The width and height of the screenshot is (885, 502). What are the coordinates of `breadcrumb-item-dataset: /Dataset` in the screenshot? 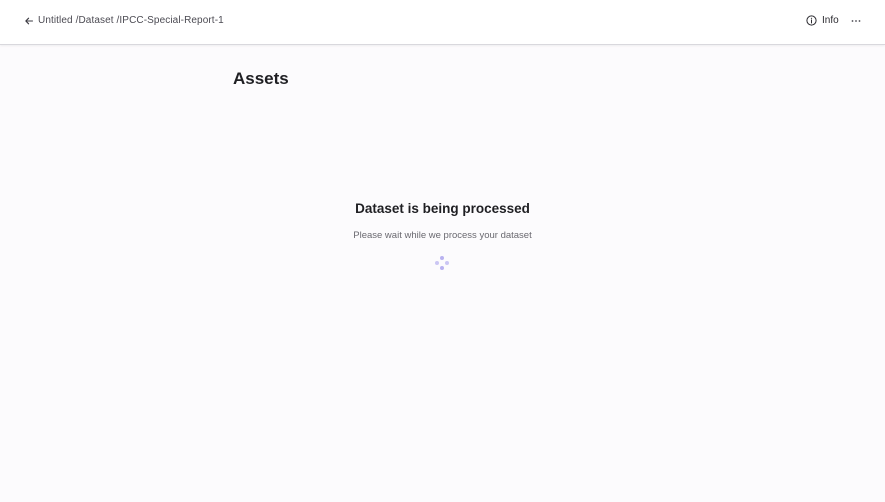 It's located at (95, 20).